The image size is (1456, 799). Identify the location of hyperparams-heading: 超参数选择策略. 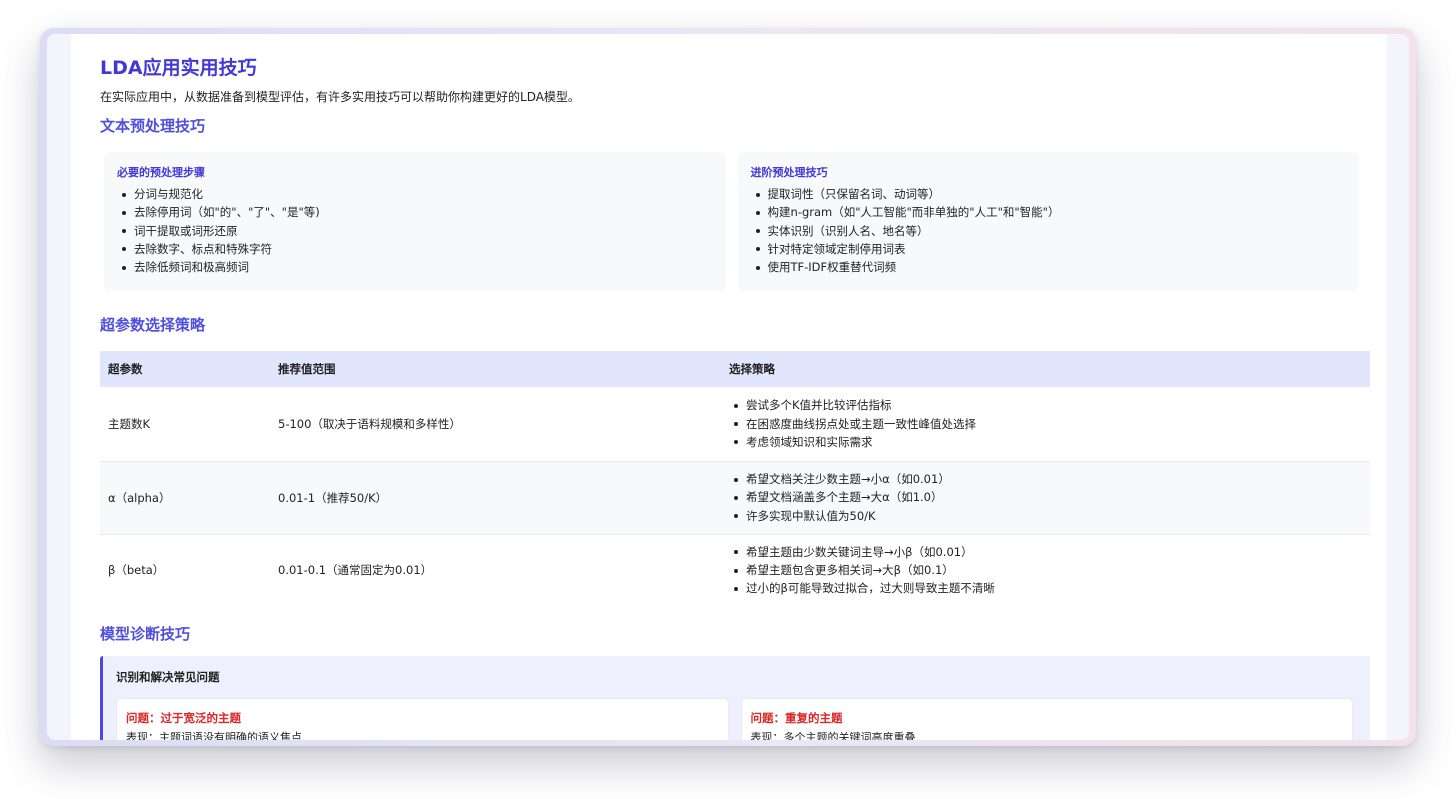
(153, 325).